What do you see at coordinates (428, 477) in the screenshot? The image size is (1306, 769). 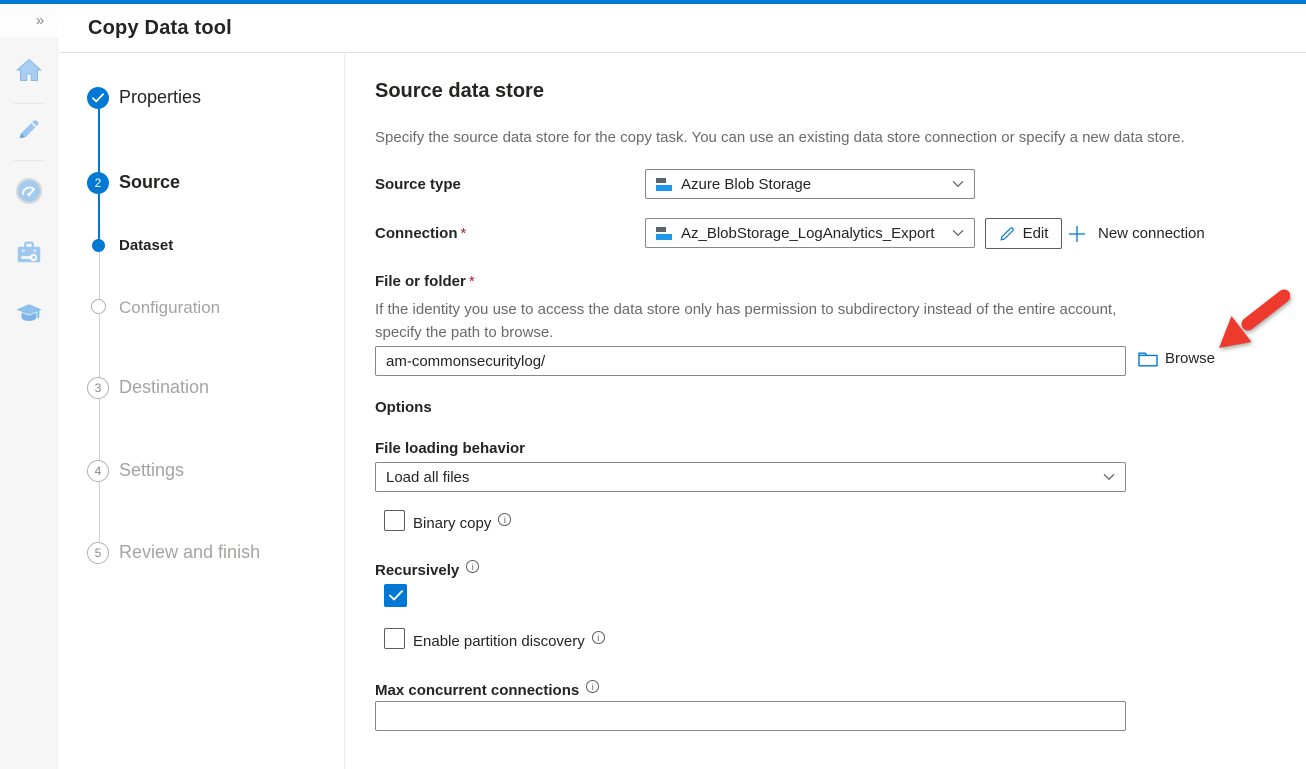 I see `file-loading-behavior-value: Load all files` at bounding box center [428, 477].